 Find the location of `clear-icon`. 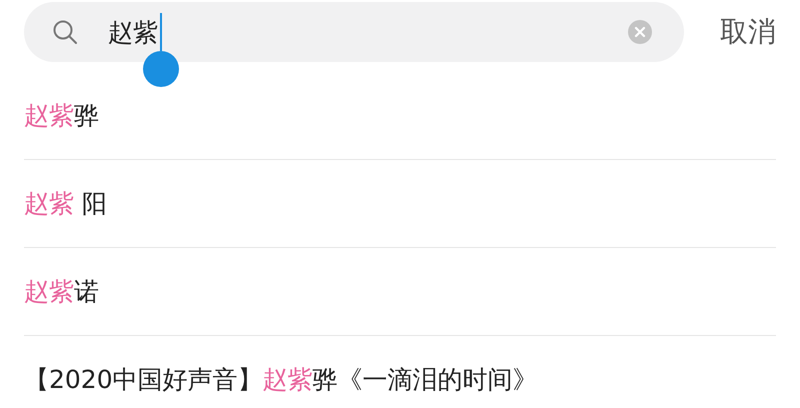

clear-icon is located at coordinates (640, 32).